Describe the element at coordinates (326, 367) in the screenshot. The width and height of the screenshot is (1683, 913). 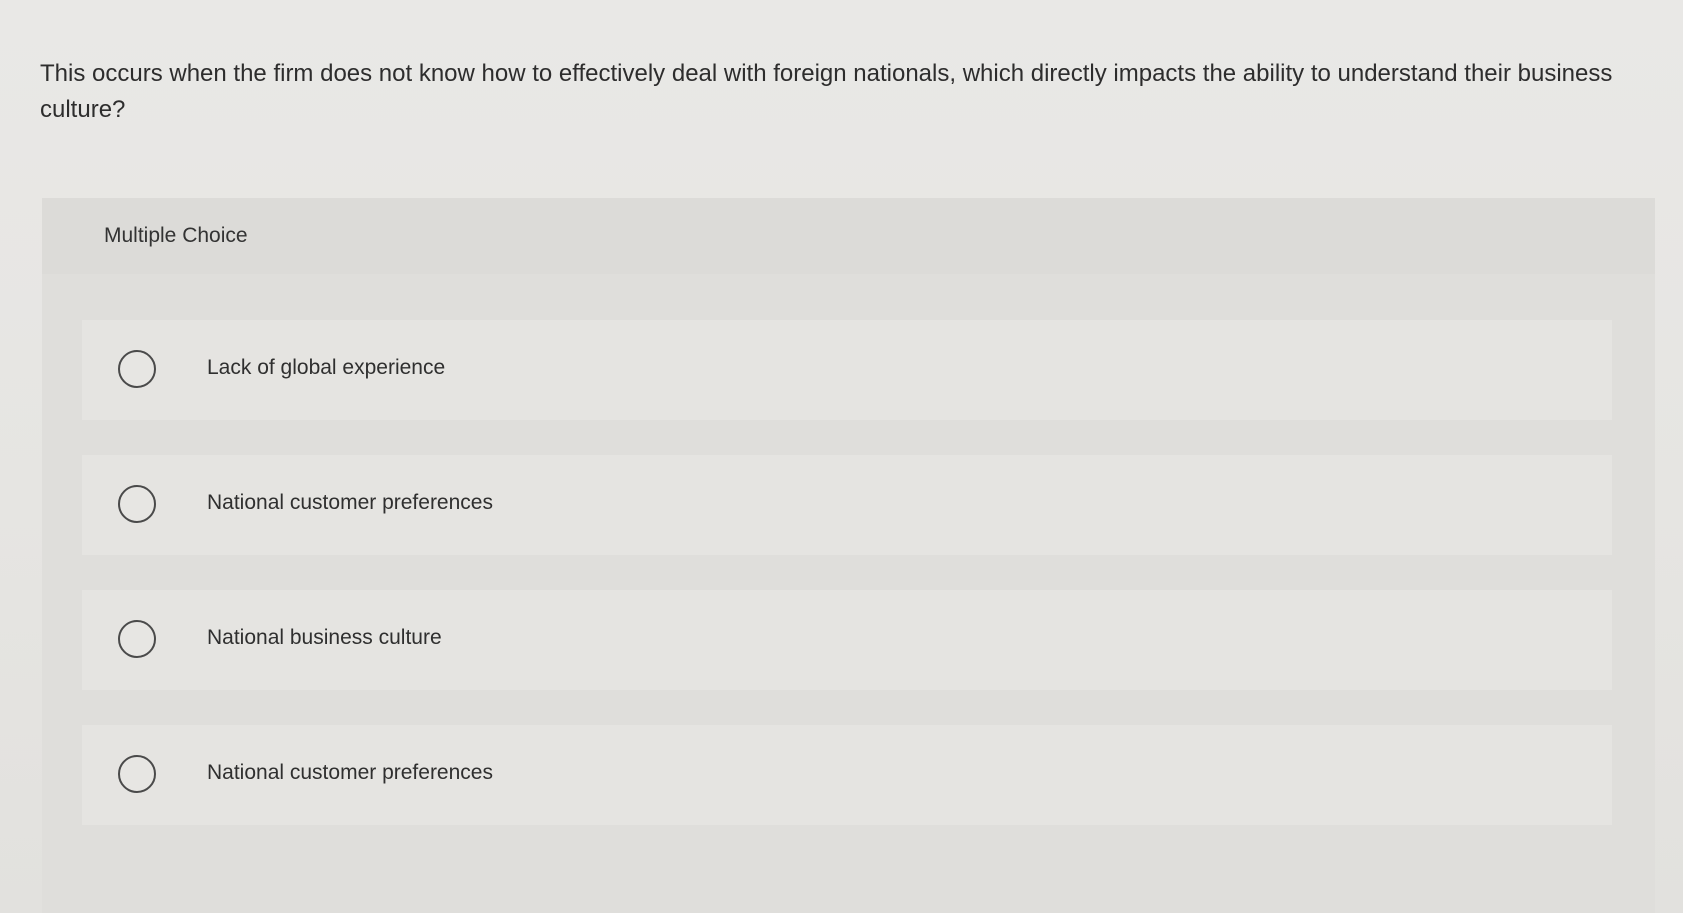
I see `answer-option-label: Lack of global experience` at that location.